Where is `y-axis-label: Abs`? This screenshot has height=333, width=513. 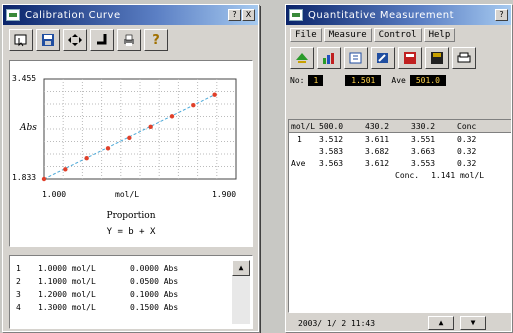 y-axis-label: Abs is located at coordinates (28, 128).